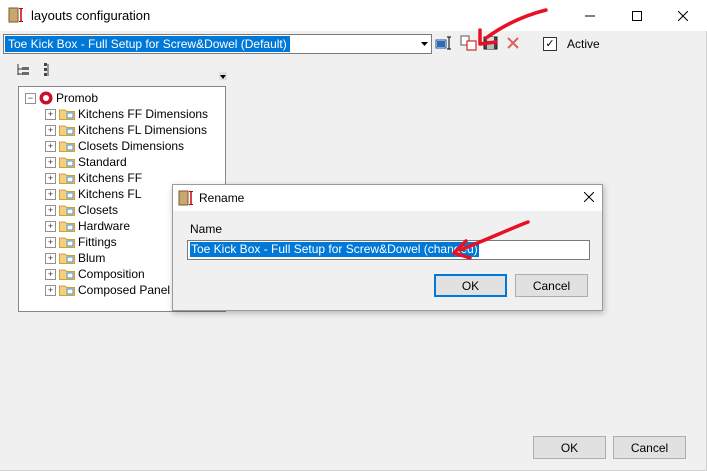  What do you see at coordinates (223, 76) in the screenshot?
I see `overflow-chevron-icon` at bounding box center [223, 76].